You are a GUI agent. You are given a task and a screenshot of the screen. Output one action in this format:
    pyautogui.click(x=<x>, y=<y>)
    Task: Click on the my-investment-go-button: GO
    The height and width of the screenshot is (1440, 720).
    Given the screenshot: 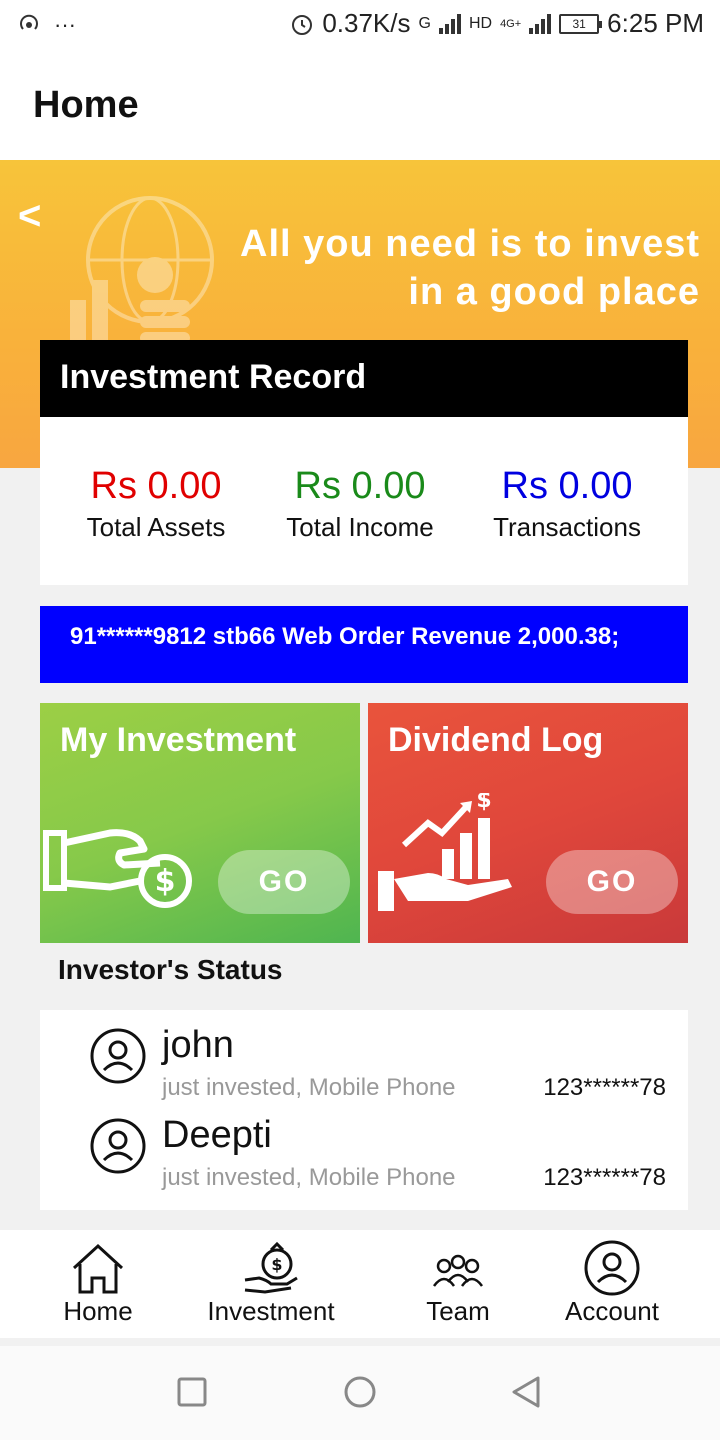 What is the action you would take?
    pyautogui.click(x=284, y=882)
    